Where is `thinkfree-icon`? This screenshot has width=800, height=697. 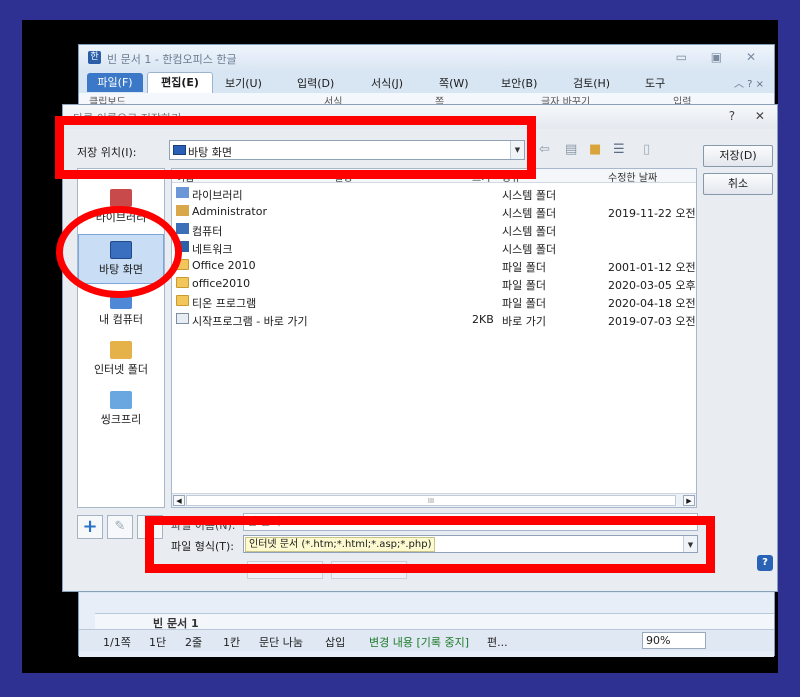 thinkfree-icon is located at coordinates (121, 400).